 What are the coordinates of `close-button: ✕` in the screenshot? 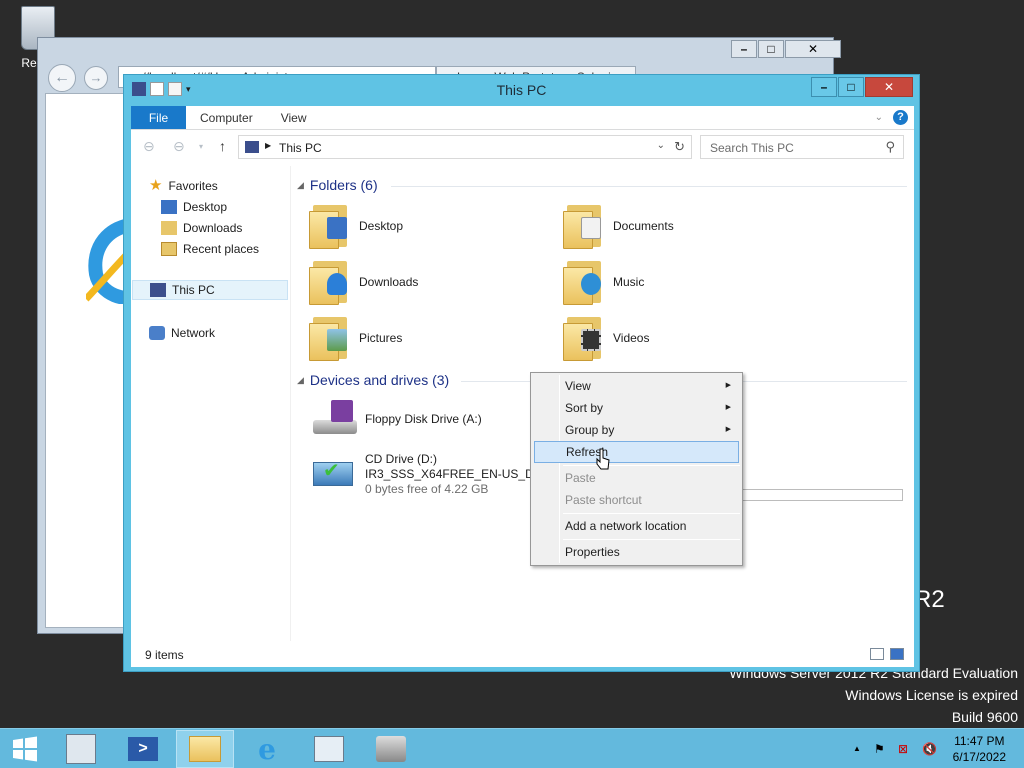 It's located at (889, 87).